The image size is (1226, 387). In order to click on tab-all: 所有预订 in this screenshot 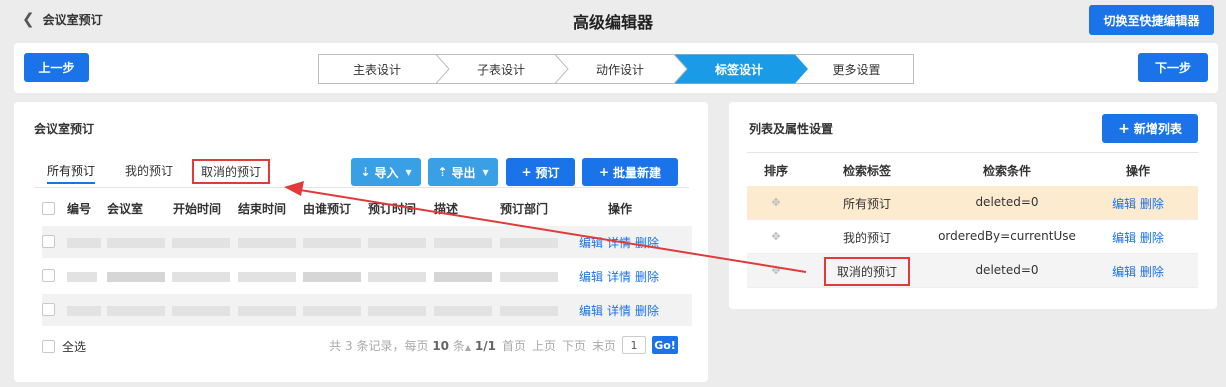, I will do `click(71, 173)`.